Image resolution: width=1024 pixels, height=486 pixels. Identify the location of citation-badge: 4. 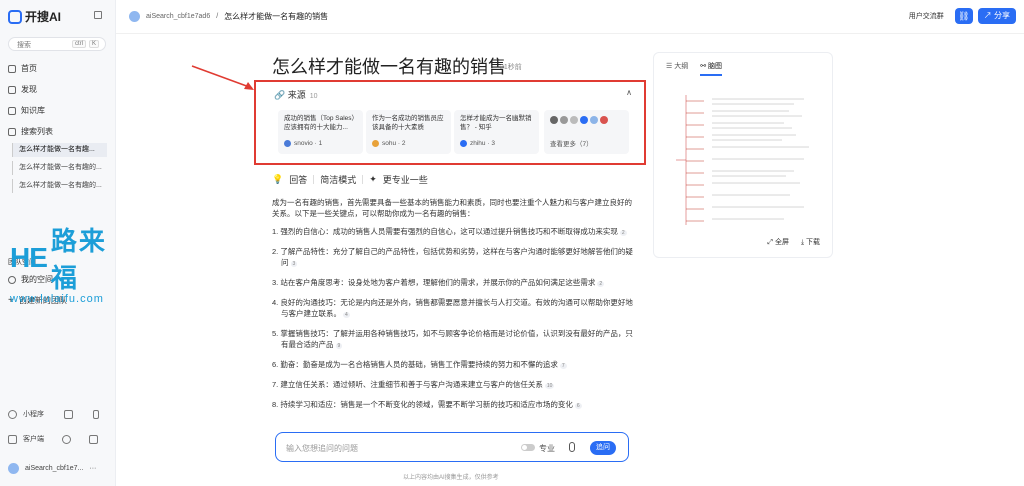
(346, 315).